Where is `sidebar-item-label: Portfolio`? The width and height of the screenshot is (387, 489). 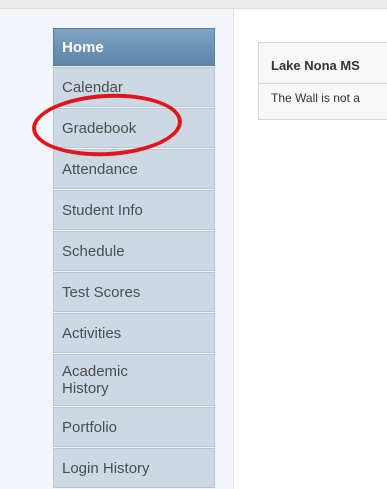
sidebar-item-label: Portfolio is located at coordinates (90, 427).